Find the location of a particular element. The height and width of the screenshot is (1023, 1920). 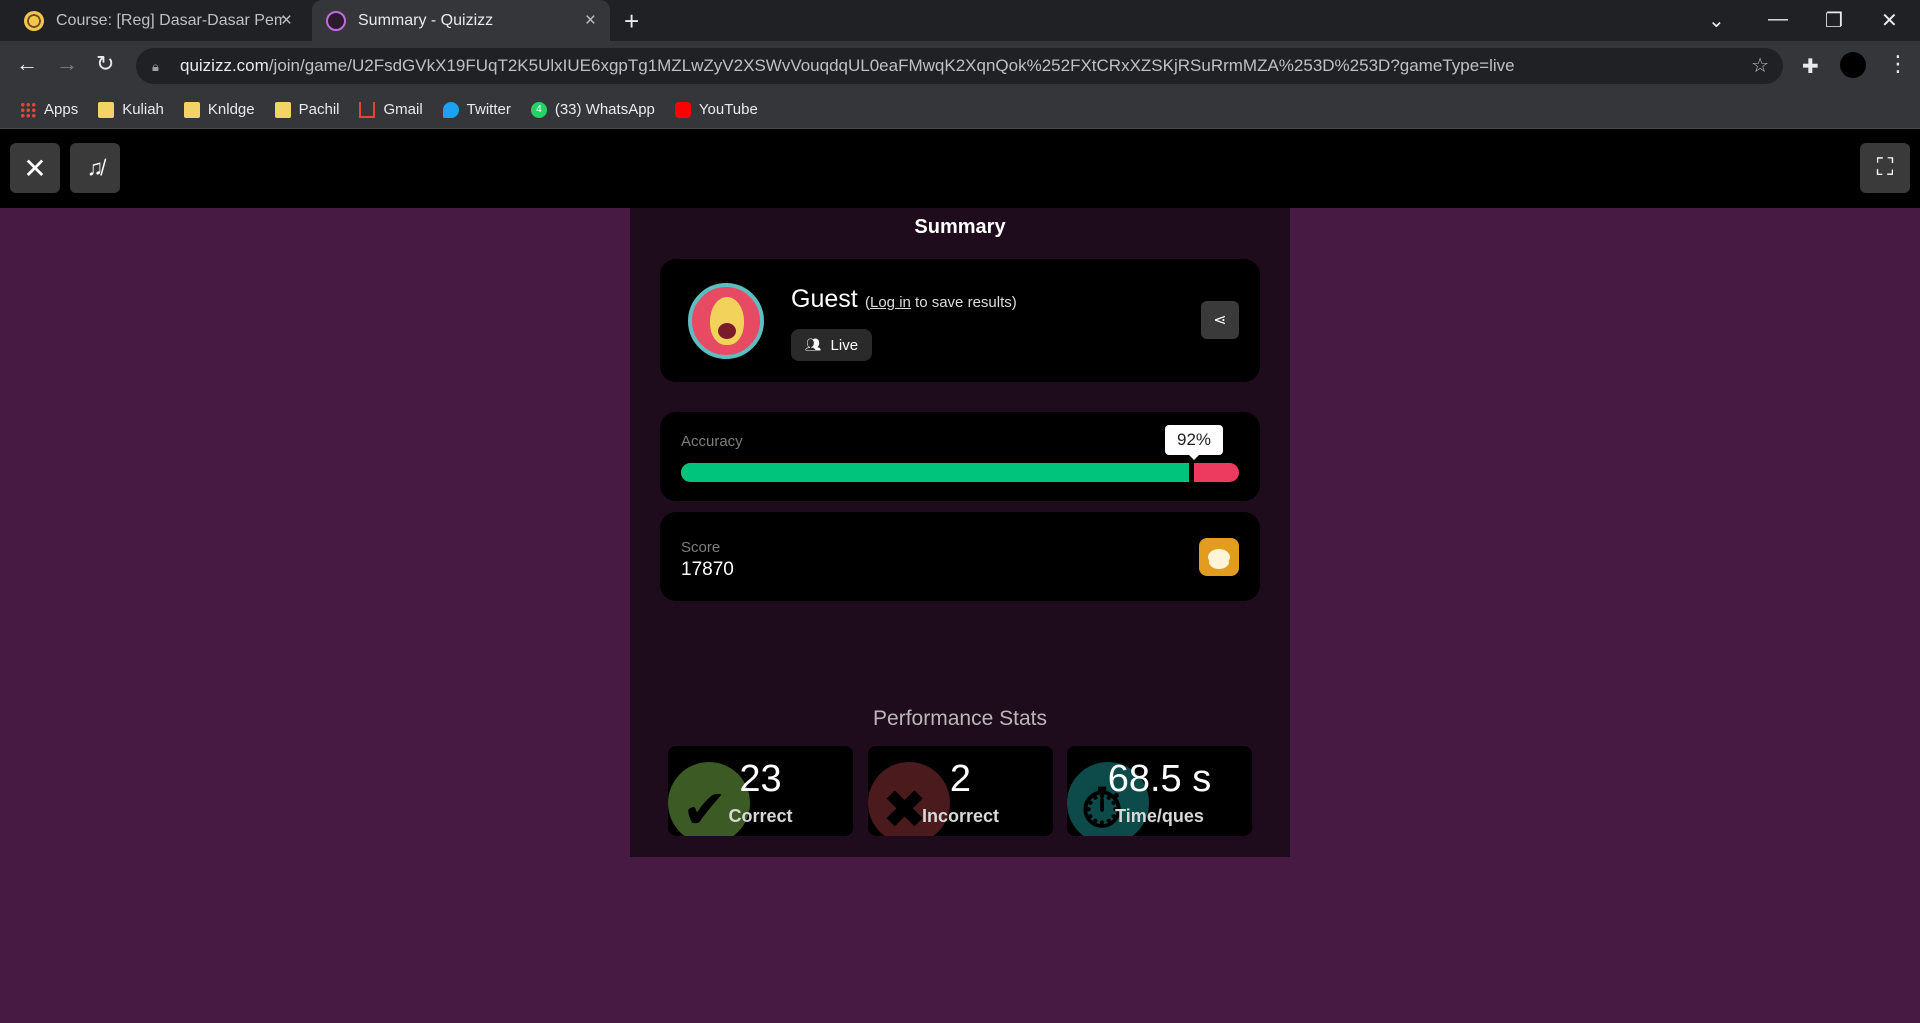

minimize-icon: — is located at coordinates (1778, 19).